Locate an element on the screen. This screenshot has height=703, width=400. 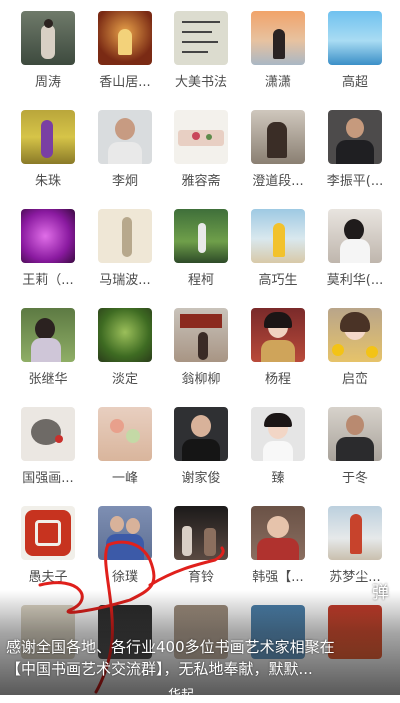
member-item: 潇潇 is located at coordinates (278, 50).